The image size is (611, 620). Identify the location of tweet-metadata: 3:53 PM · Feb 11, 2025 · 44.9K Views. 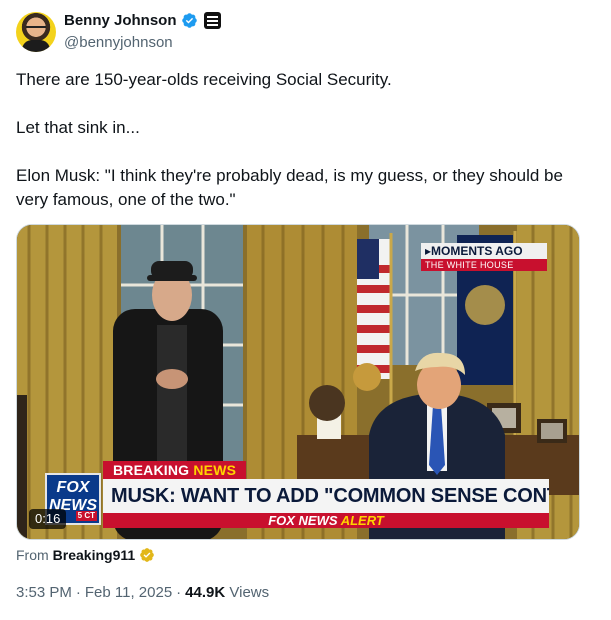
(142, 592).